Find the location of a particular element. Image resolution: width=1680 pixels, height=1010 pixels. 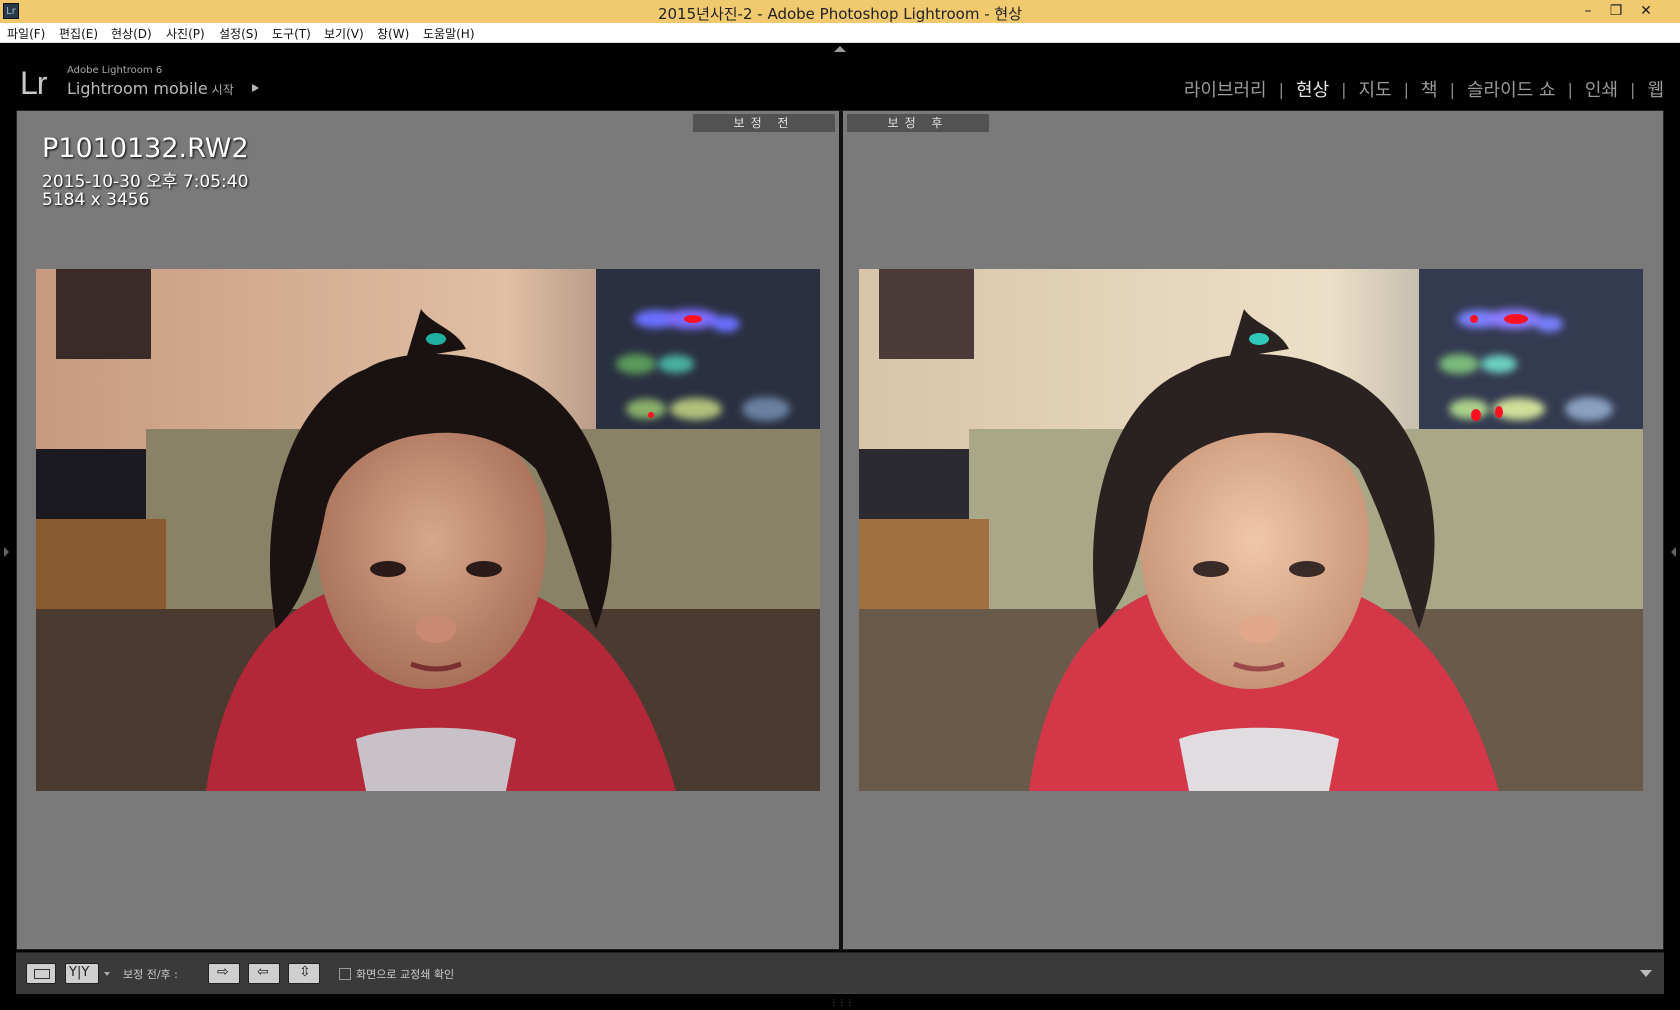

copy-after-to-before-button: ⇦ is located at coordinates (264, 973).